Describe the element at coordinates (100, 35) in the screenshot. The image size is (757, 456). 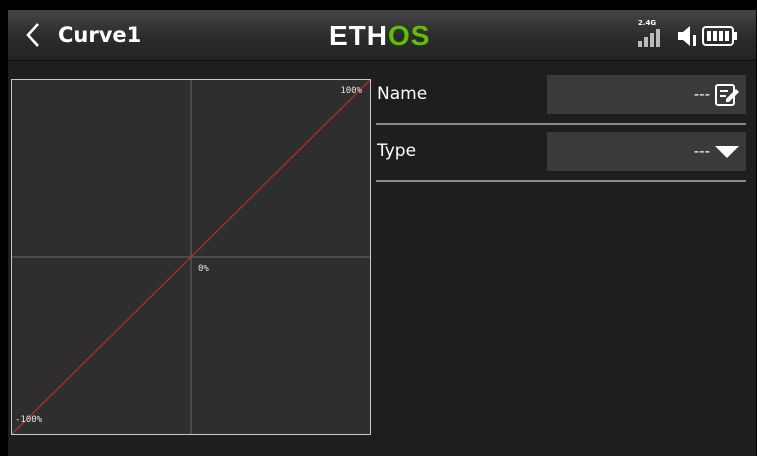
I see `page-title: Curve1` at that location.